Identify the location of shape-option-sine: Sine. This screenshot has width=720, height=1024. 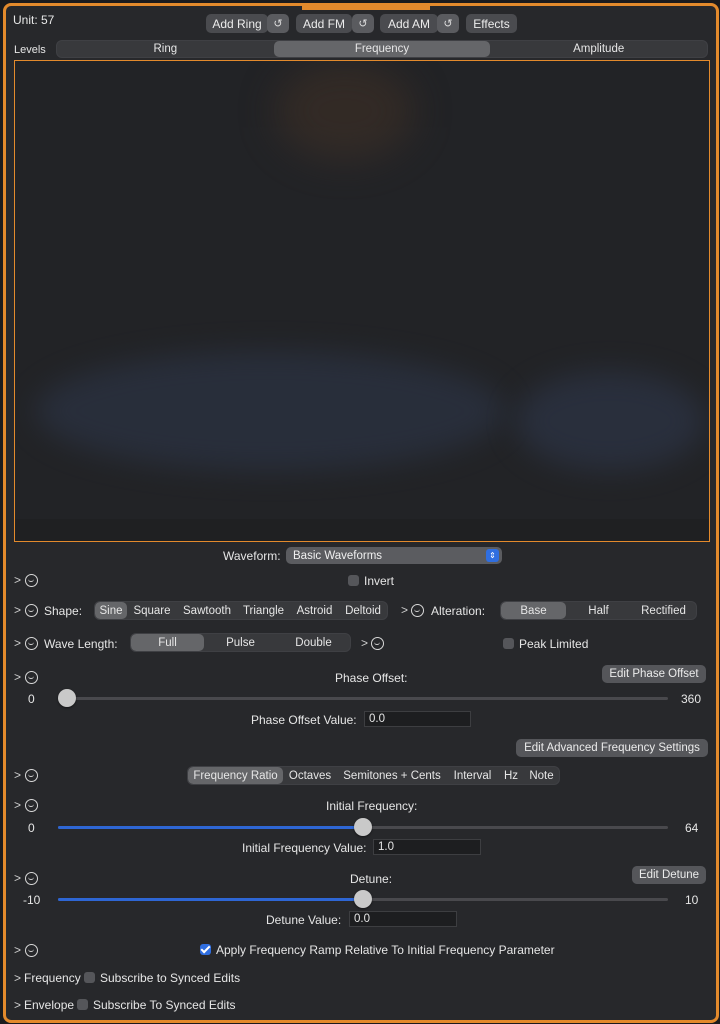
(111, 610).